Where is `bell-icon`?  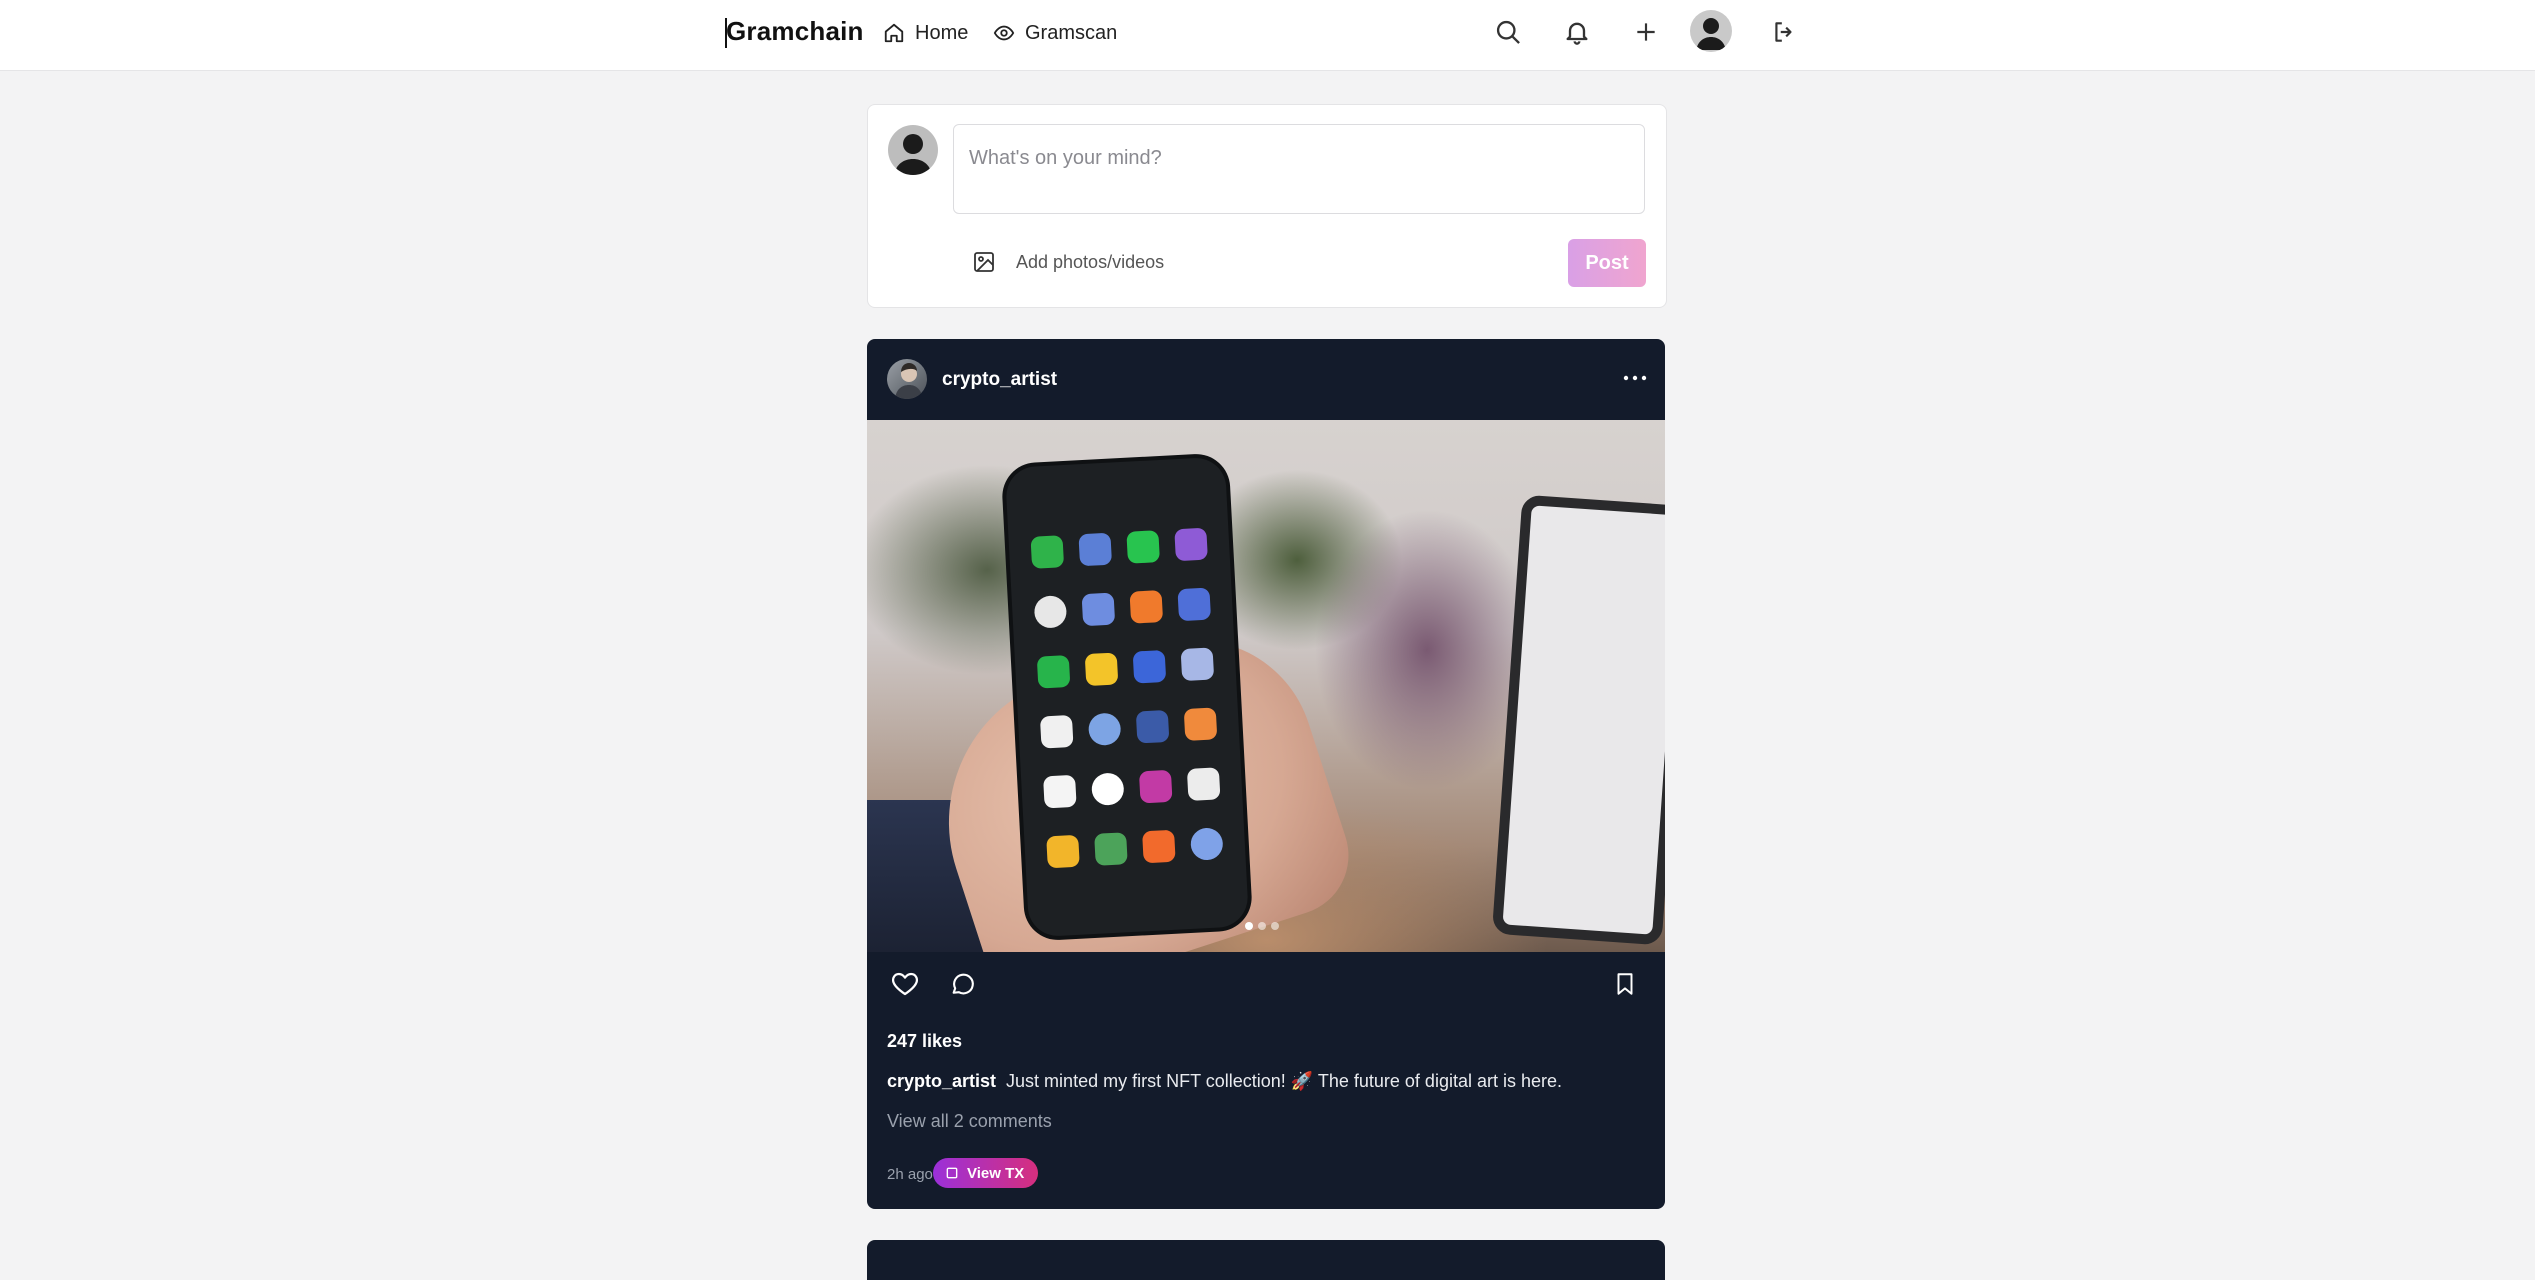 bell-icon is located at coordinates (1577, 33).